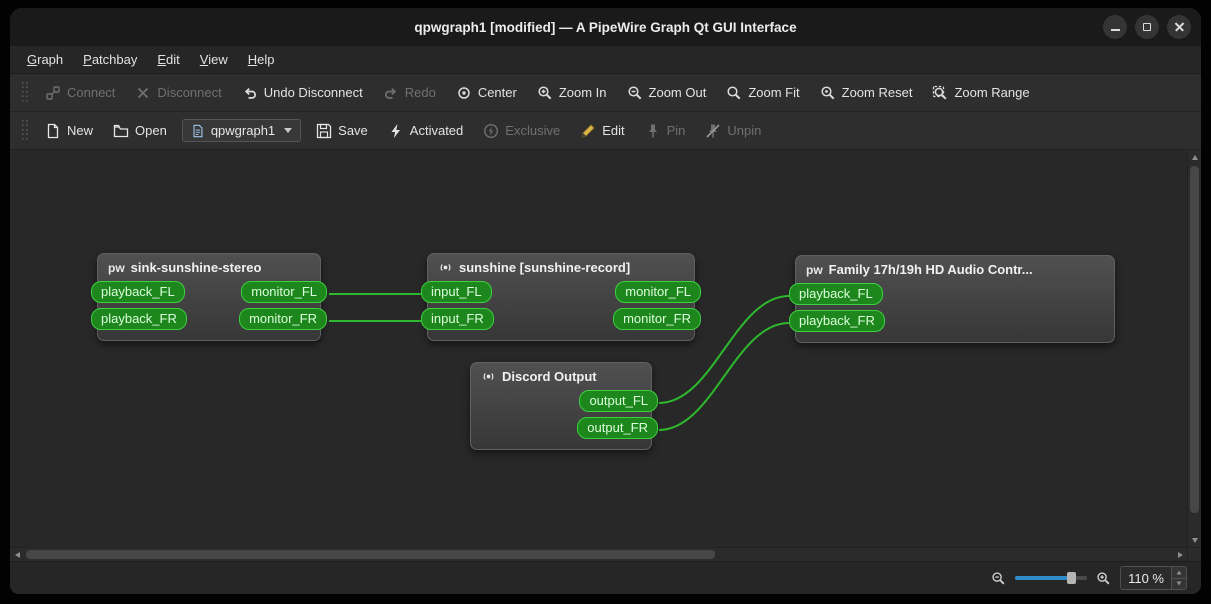 This screenshot has height=604, width=1211. What do you see at coordinates (250, 93) in the screenshot?
I see `undo-icon` at bounding box center [250, 93].